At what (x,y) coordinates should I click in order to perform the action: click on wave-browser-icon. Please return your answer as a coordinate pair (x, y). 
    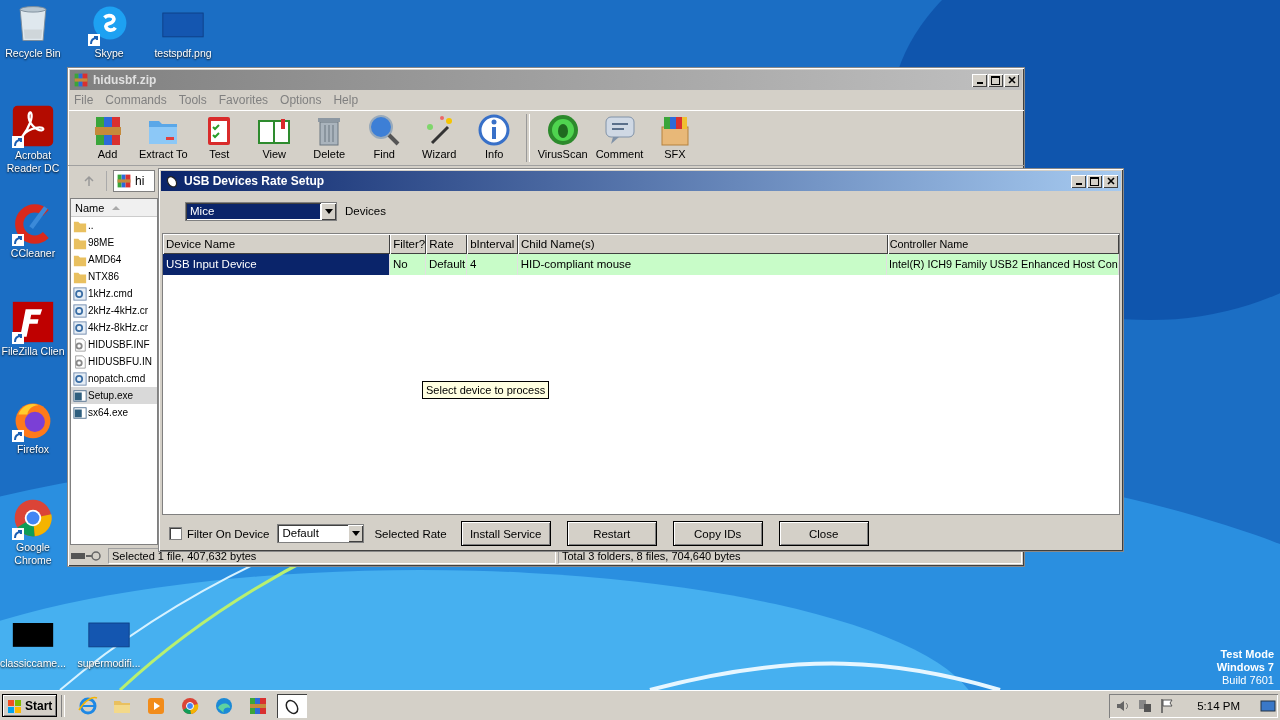
    Looking at the image, I should click on (224, 705).